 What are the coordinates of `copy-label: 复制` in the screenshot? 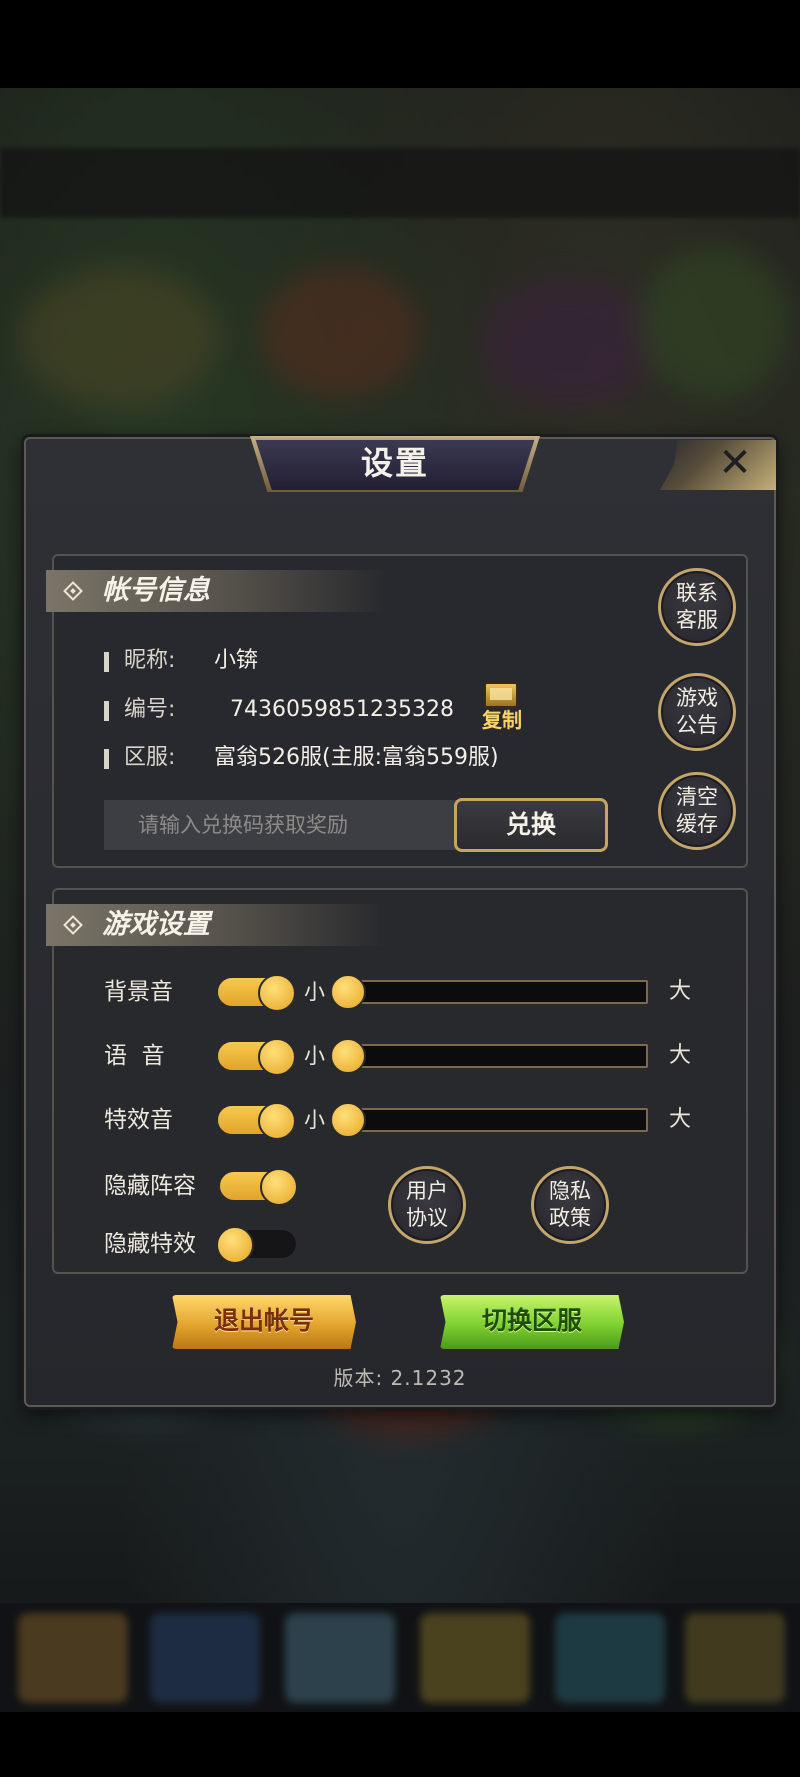 It's located at (502, 720).